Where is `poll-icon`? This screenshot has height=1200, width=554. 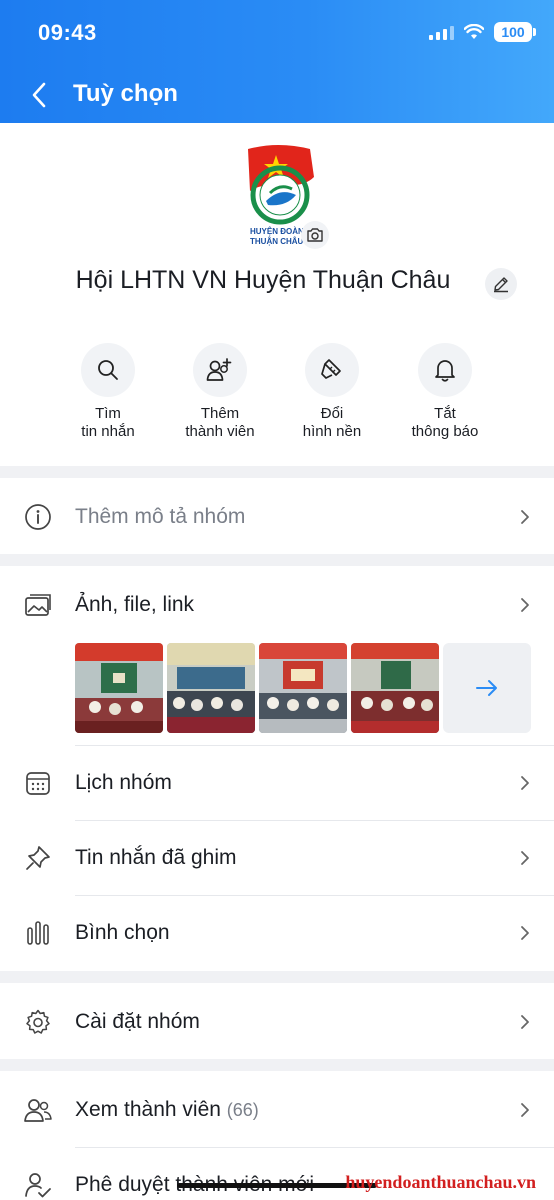 poll-icon is located at coordinates (38, 933).